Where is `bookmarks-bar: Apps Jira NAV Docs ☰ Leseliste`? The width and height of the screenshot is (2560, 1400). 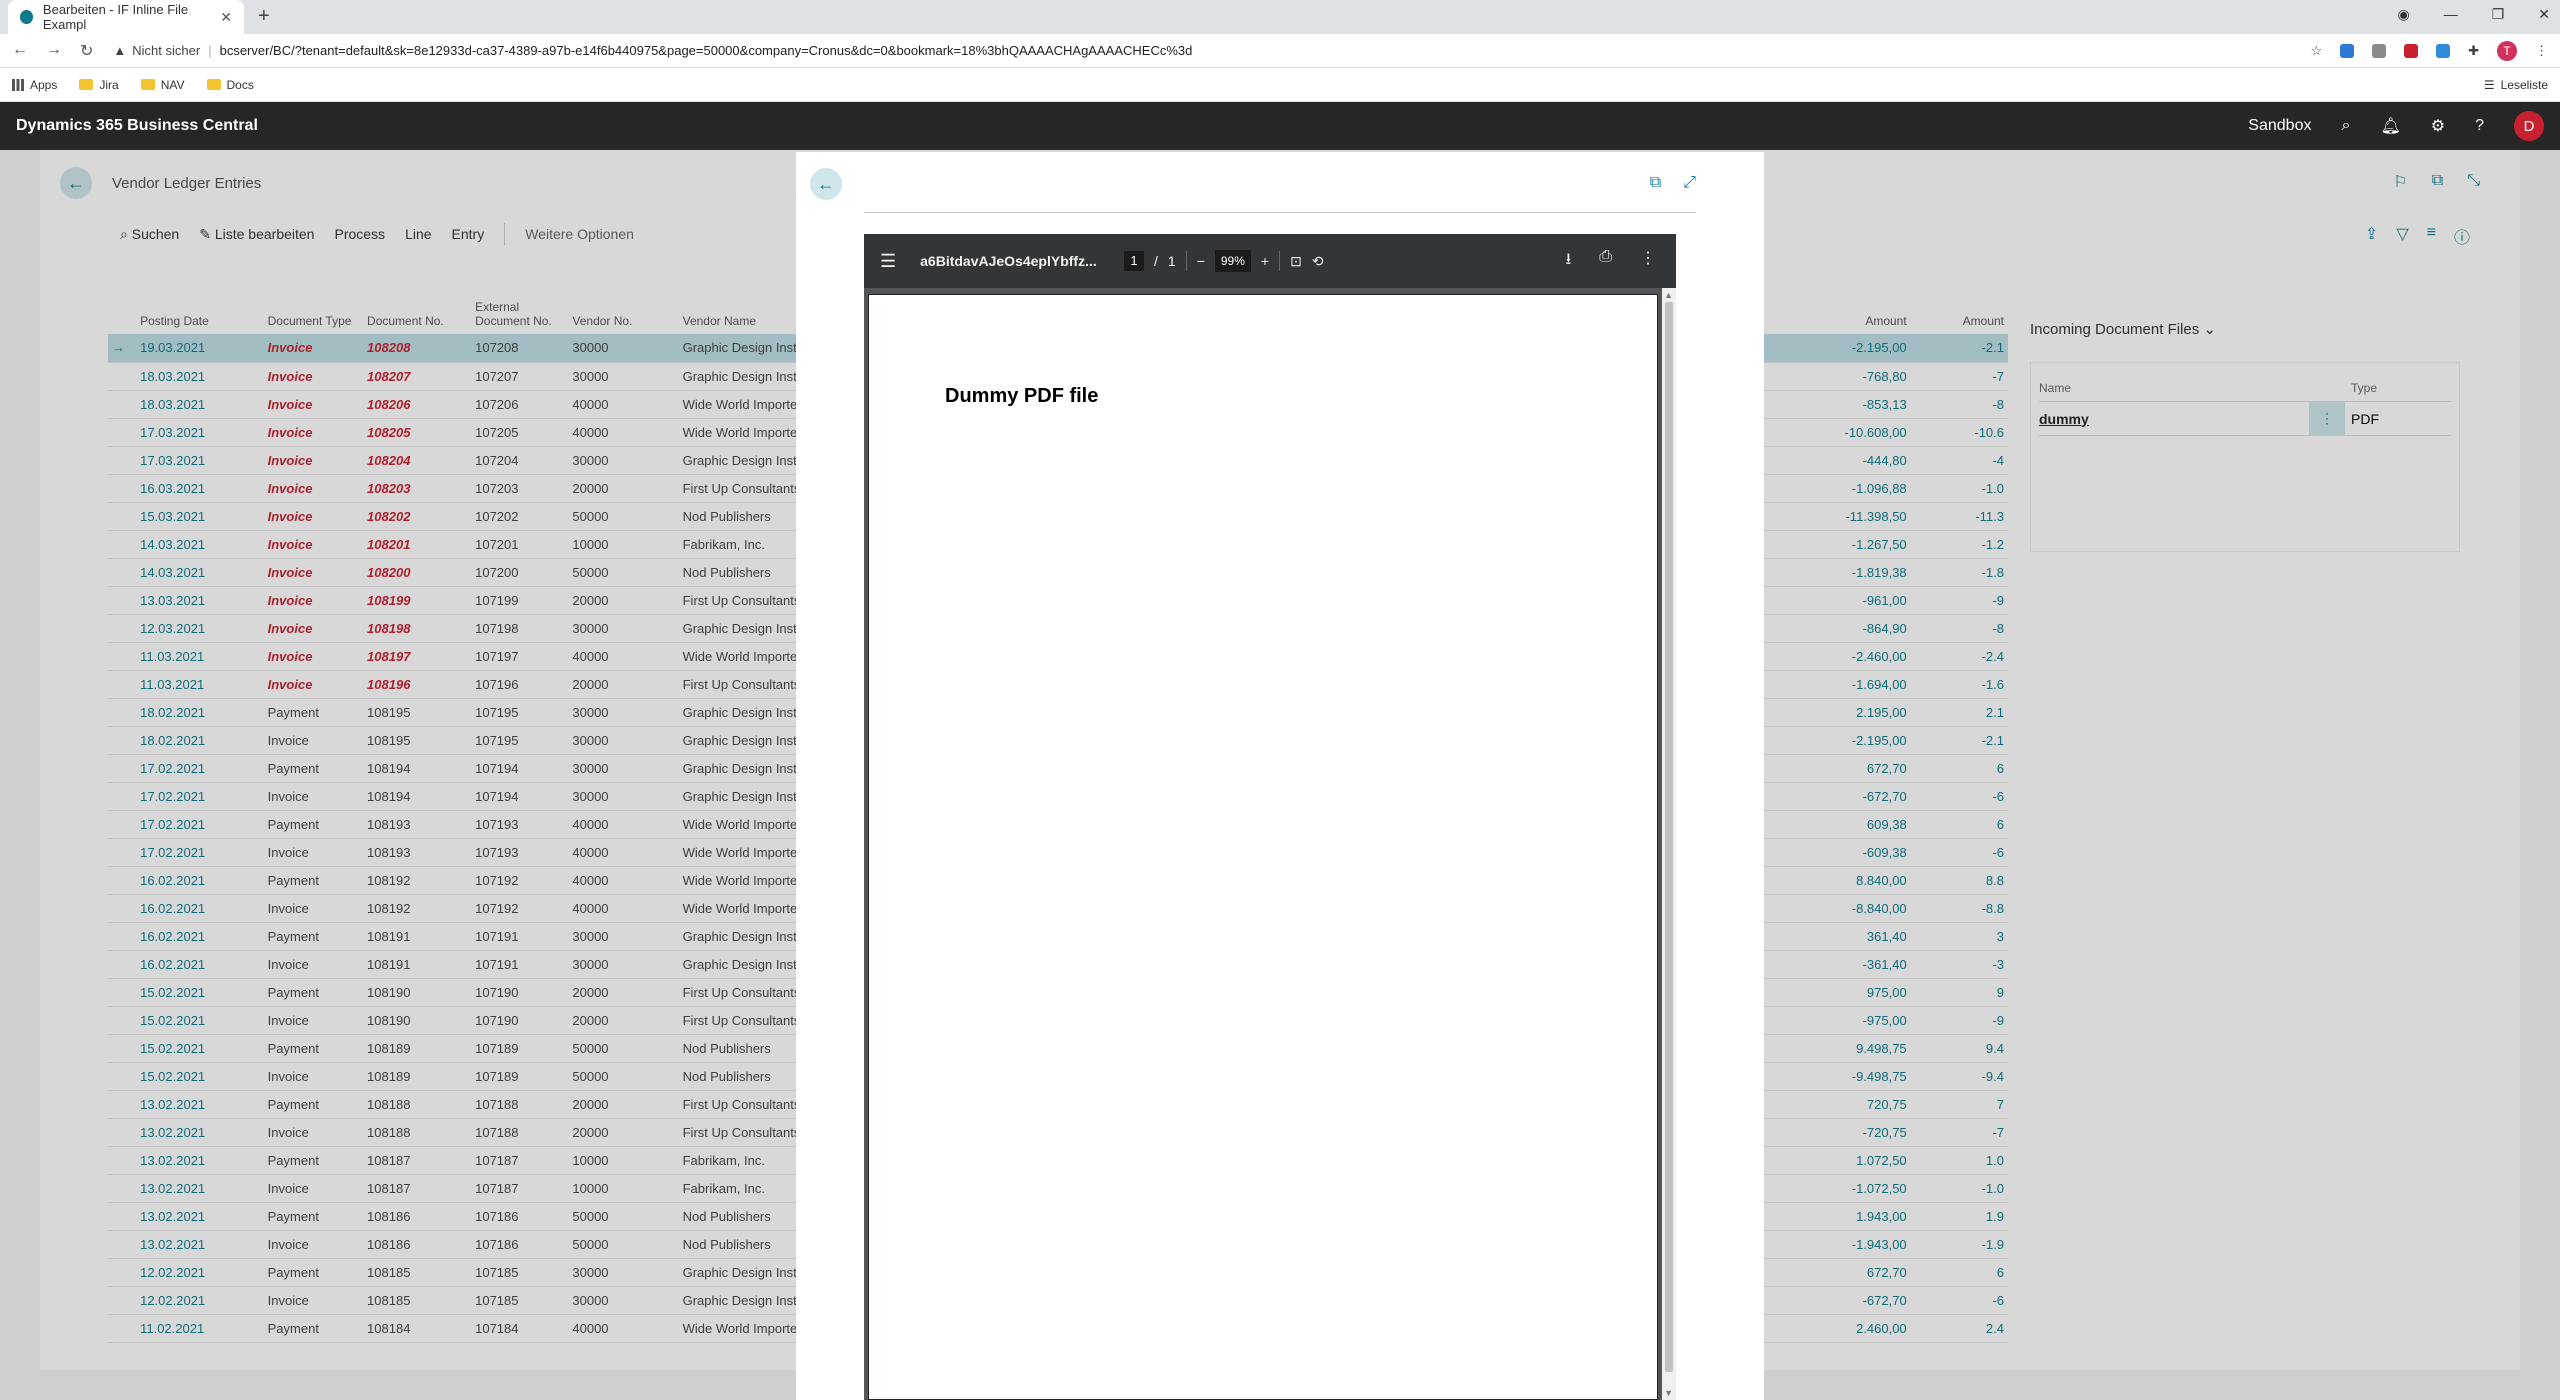
bookmarks-bar: Apps Jira NAV Docs ☰ Leseliste is located at coordinates (1280, 85).